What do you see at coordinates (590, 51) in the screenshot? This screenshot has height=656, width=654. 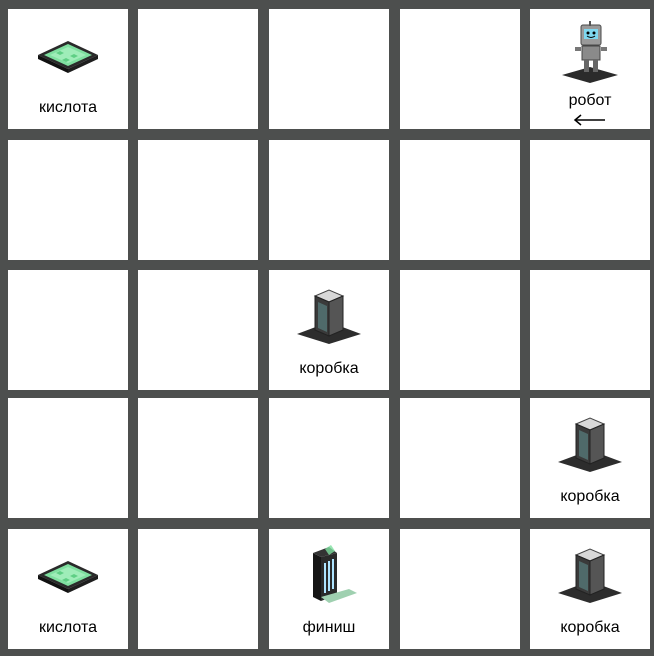 I see `robot-icon` at bounding box center [590, 51].